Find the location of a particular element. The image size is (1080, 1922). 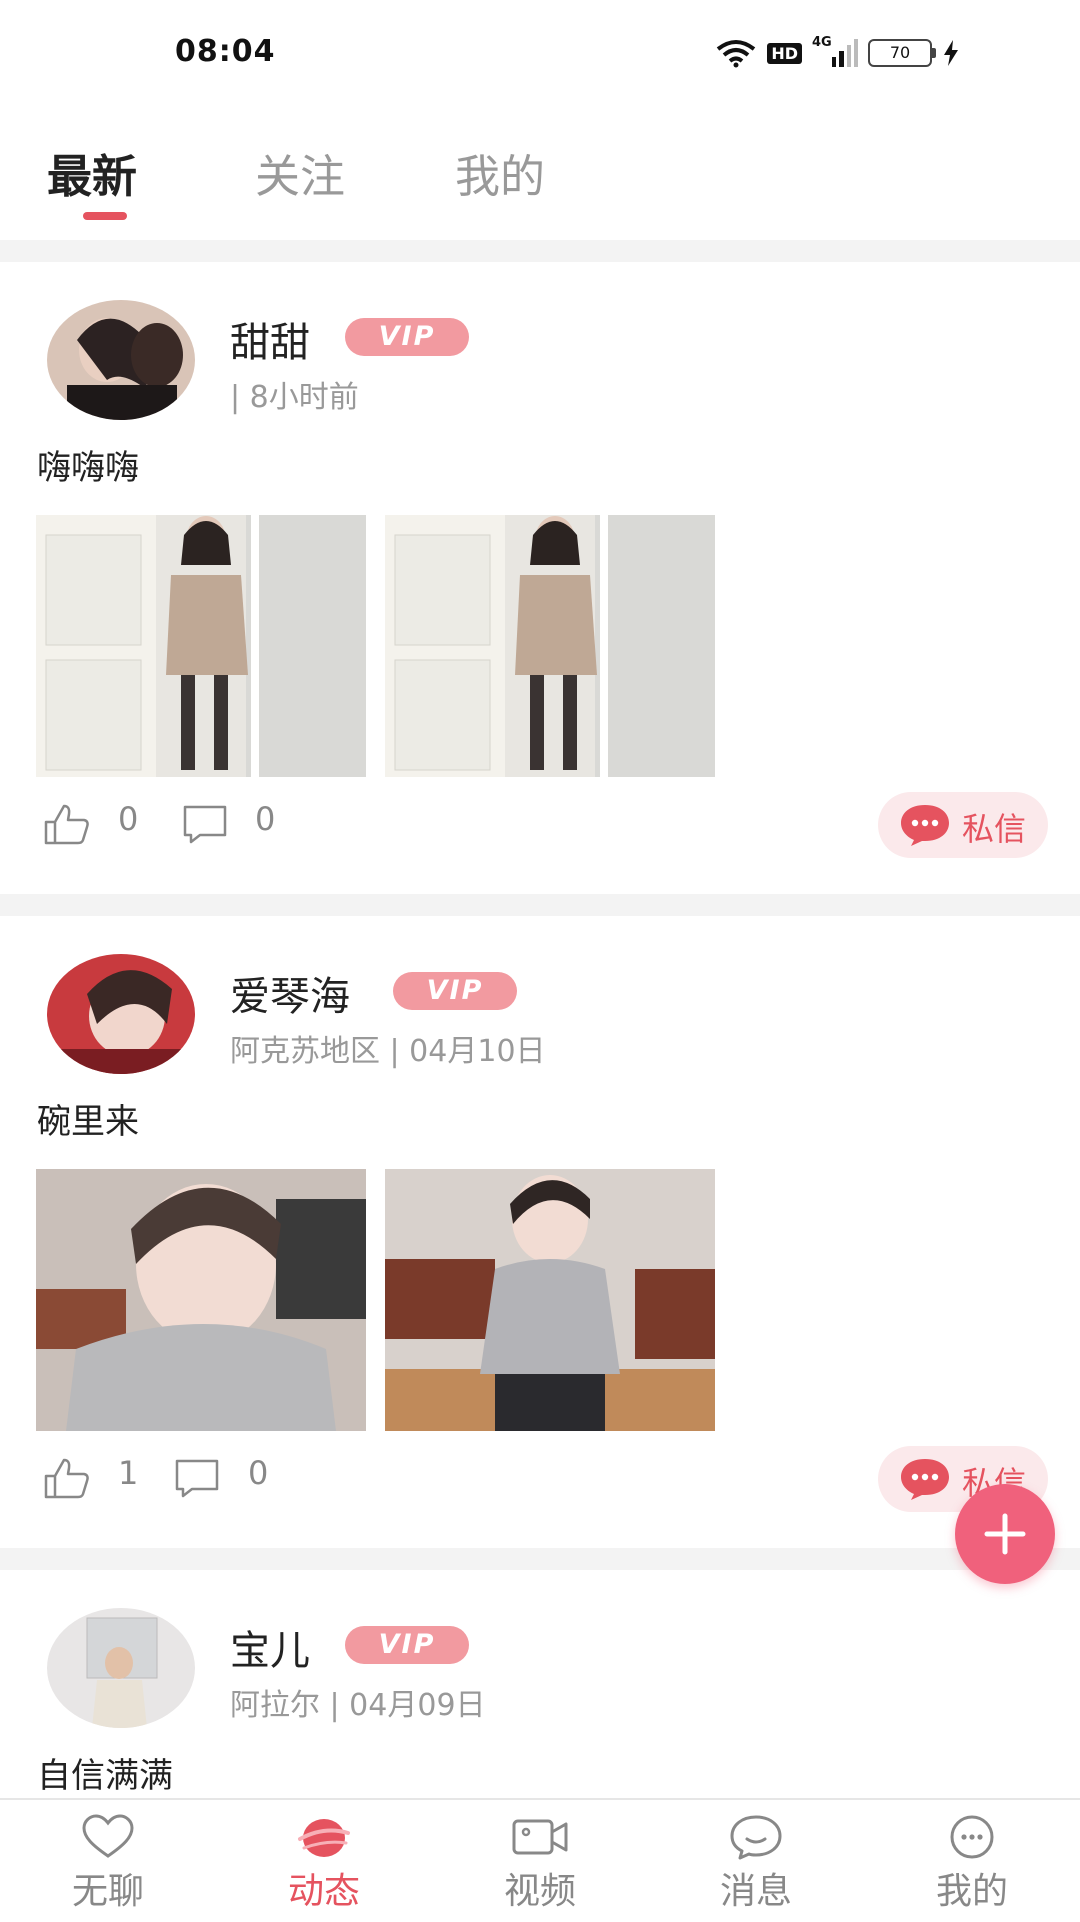

post-text: 自信满满 is located at coordinates (105, 1776).